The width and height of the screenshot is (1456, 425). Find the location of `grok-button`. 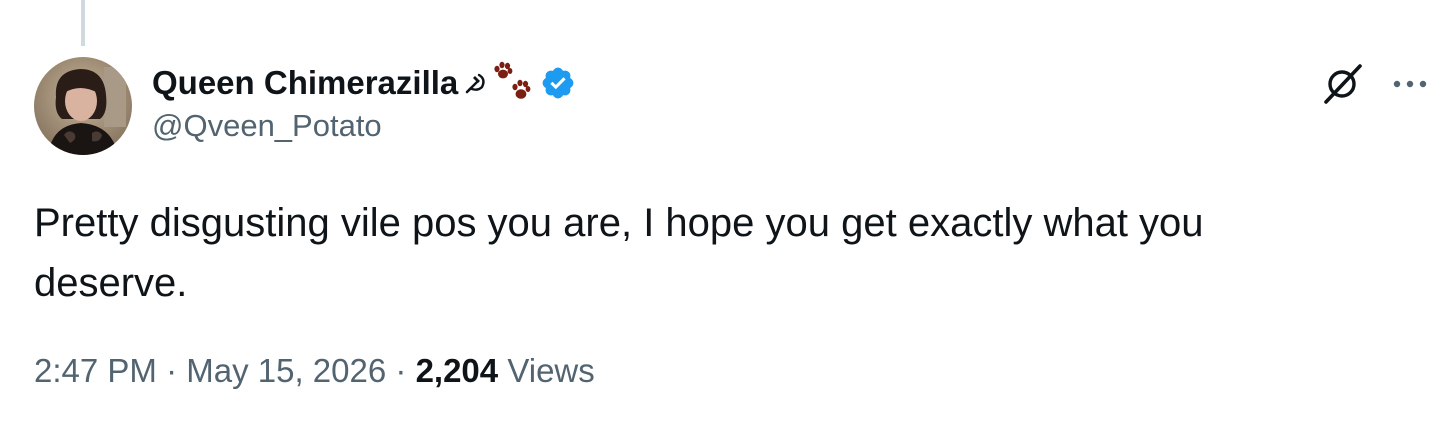

grok-button is located at coordinates (1342, 84).